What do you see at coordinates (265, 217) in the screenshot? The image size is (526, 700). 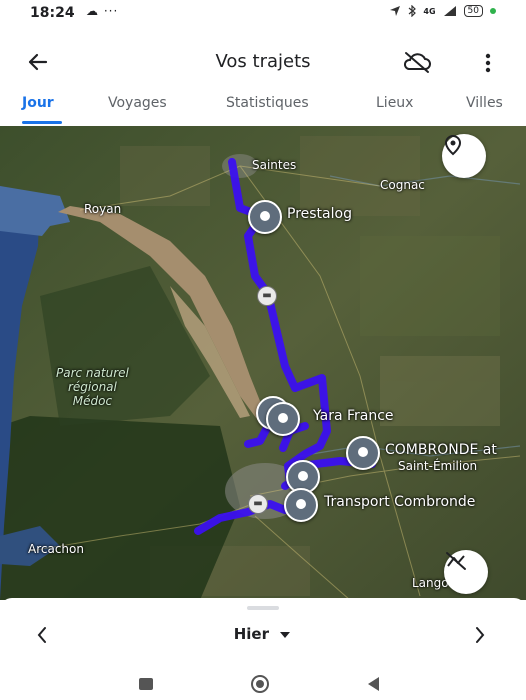 I see `place-pin-prestalog` at bounding box center [265, 217].